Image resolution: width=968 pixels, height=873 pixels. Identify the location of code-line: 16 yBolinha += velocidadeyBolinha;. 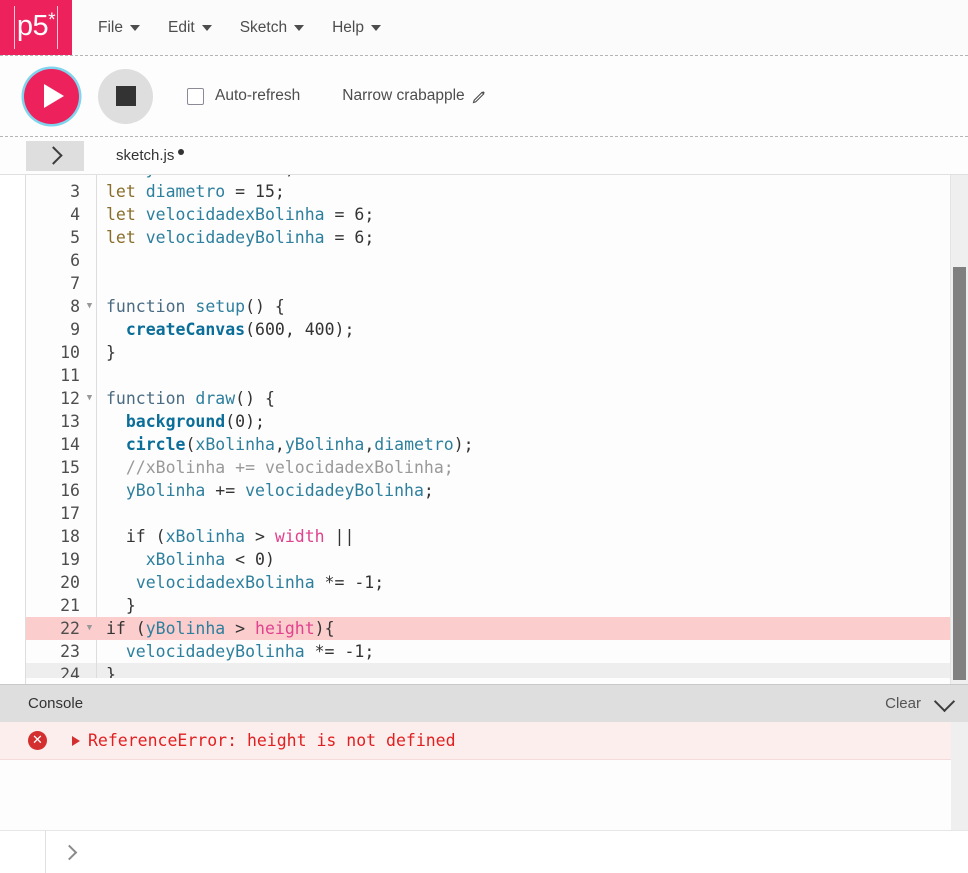
(497, 490).